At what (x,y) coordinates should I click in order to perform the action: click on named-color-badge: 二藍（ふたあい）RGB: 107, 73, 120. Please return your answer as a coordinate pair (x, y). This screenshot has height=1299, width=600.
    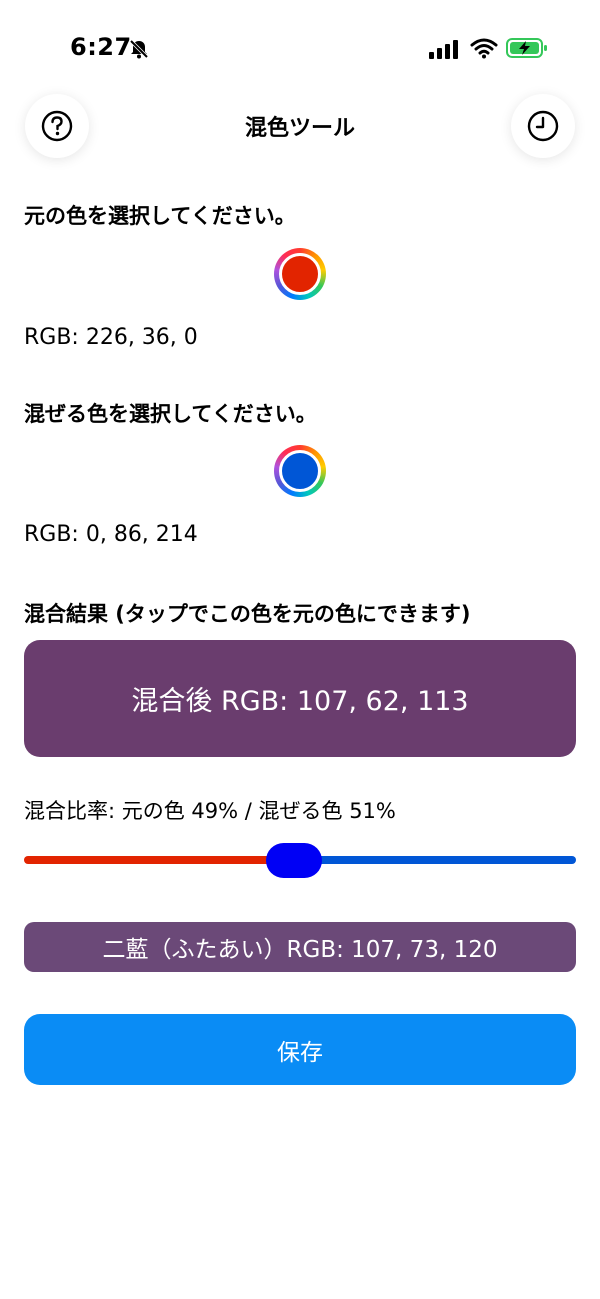
    Looking at the image, I should click on (300, 947).